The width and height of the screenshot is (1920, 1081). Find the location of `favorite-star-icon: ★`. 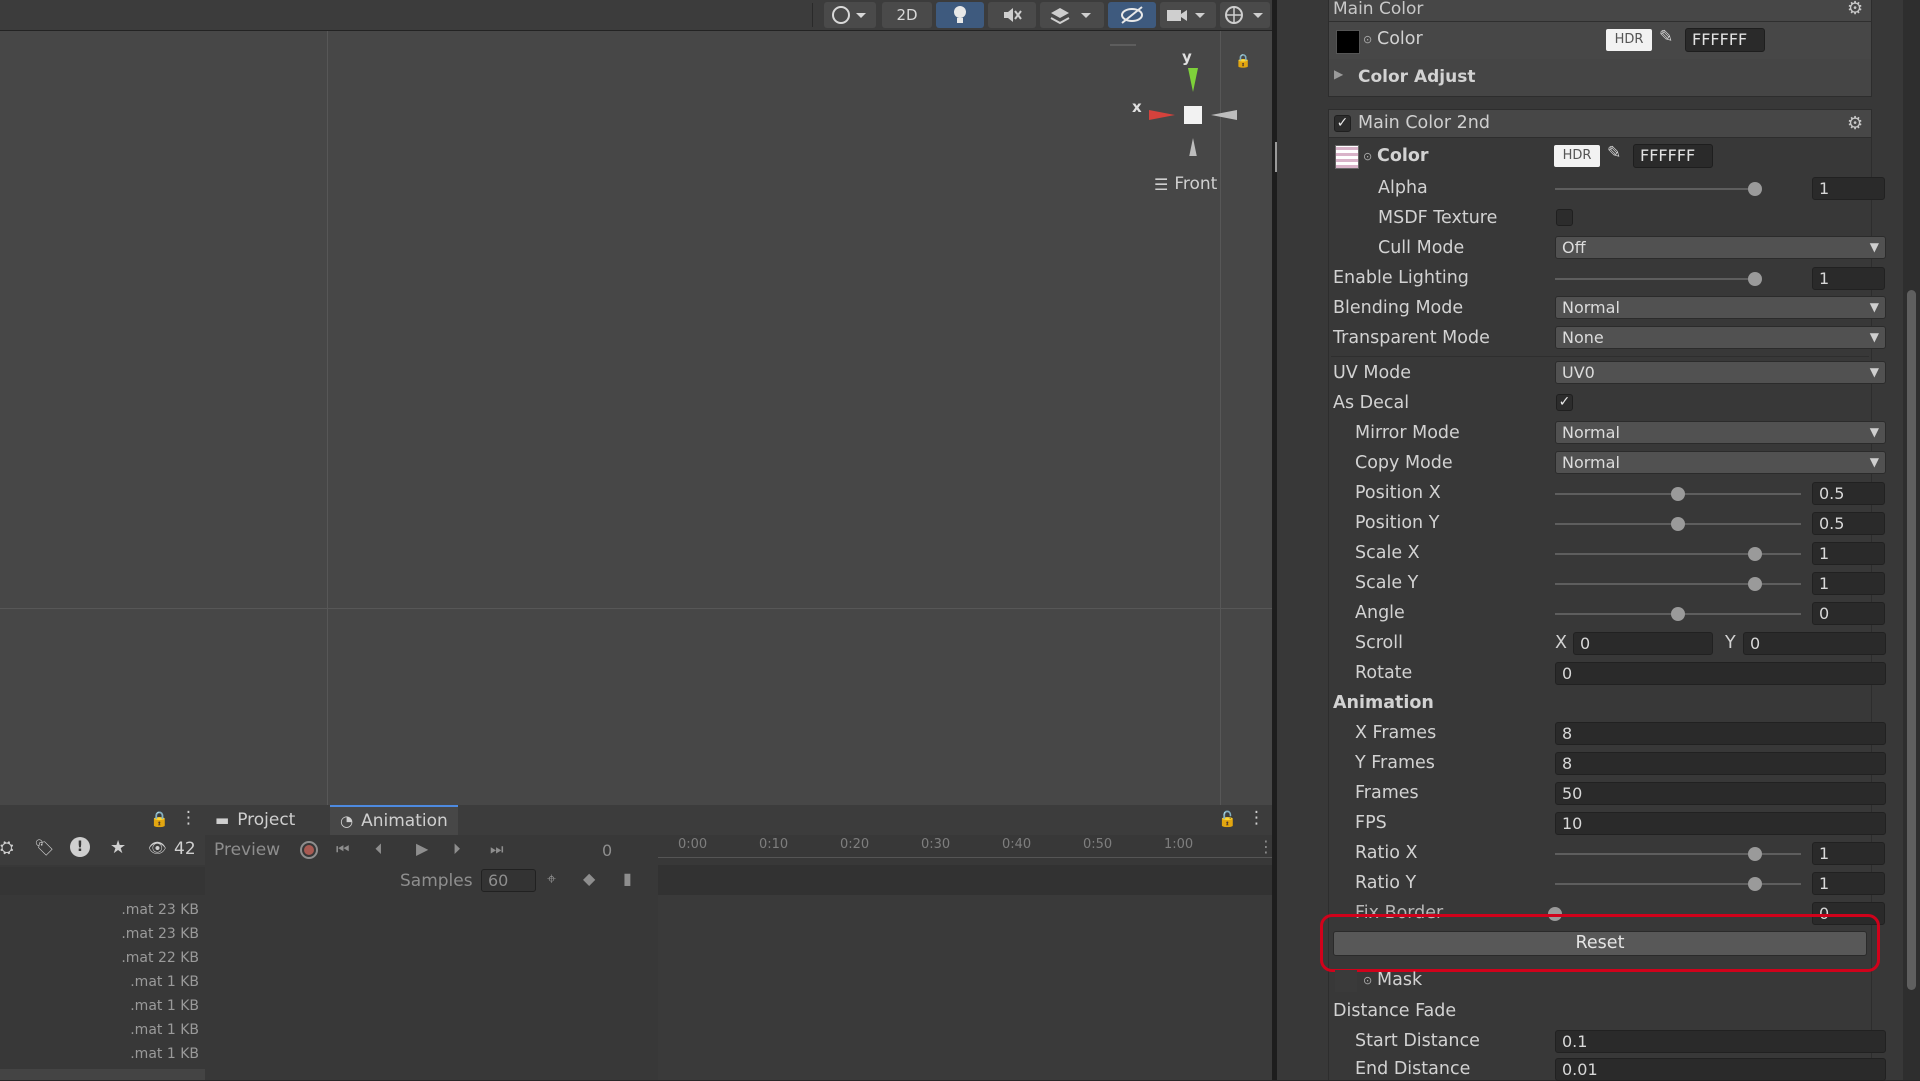

favorite-star-icon: ★ is located at coordinates (118, 847).